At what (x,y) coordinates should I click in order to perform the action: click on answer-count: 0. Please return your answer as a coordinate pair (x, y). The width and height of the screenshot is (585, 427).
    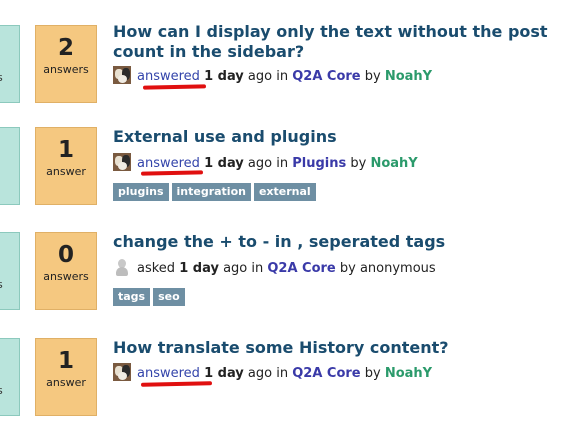
    Looking at the image, I should click on (65, 255).